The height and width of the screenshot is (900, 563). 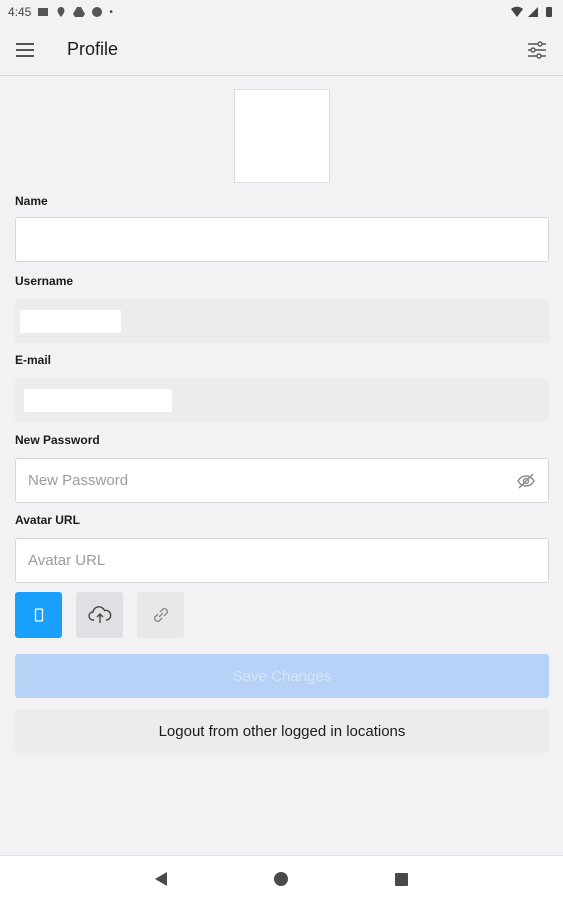 I want to click on photo-notification-icon, so click(x=43, y=12).